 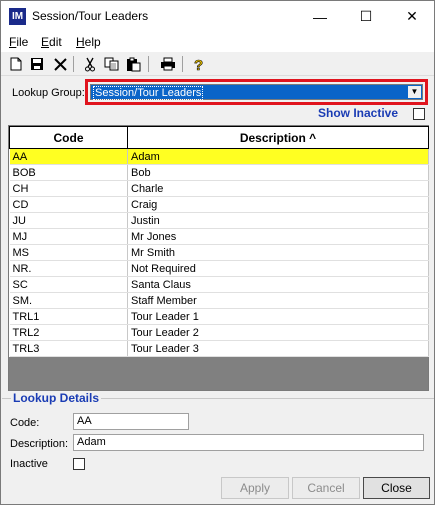 What do you see at coordinates (68, 236) in the screenshot?
I see `cell-code: MJ` at bounding box center [68, 236].